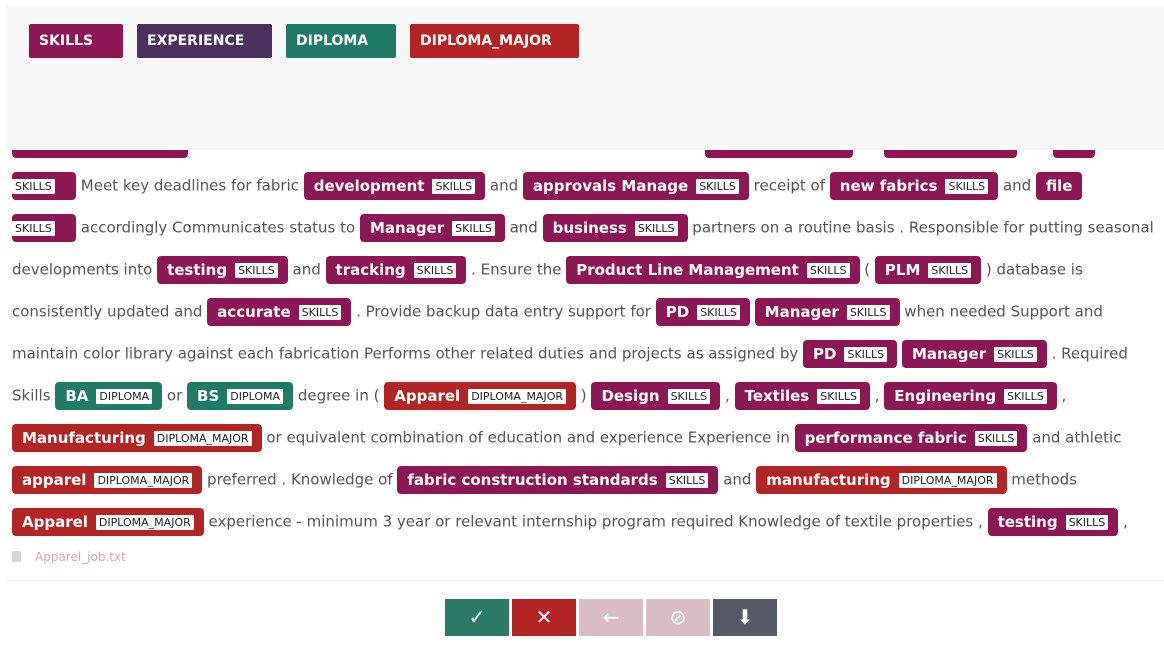 The height and width of the screenshot is (647, 1164). What do you see at coordinates (911, 437) in the screenshot?
I see `entity-skills: performance fabric SKILLS` at bounding box center [911, 437].